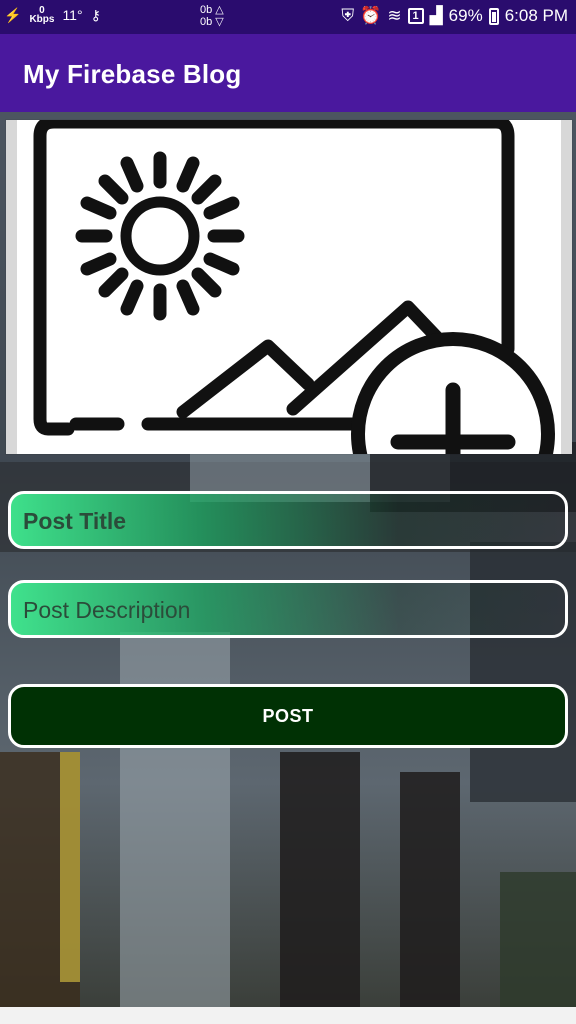  Describe the element at coordinates (95, 14) in the screenshot. I see `key-icon: ⚷` at that location.